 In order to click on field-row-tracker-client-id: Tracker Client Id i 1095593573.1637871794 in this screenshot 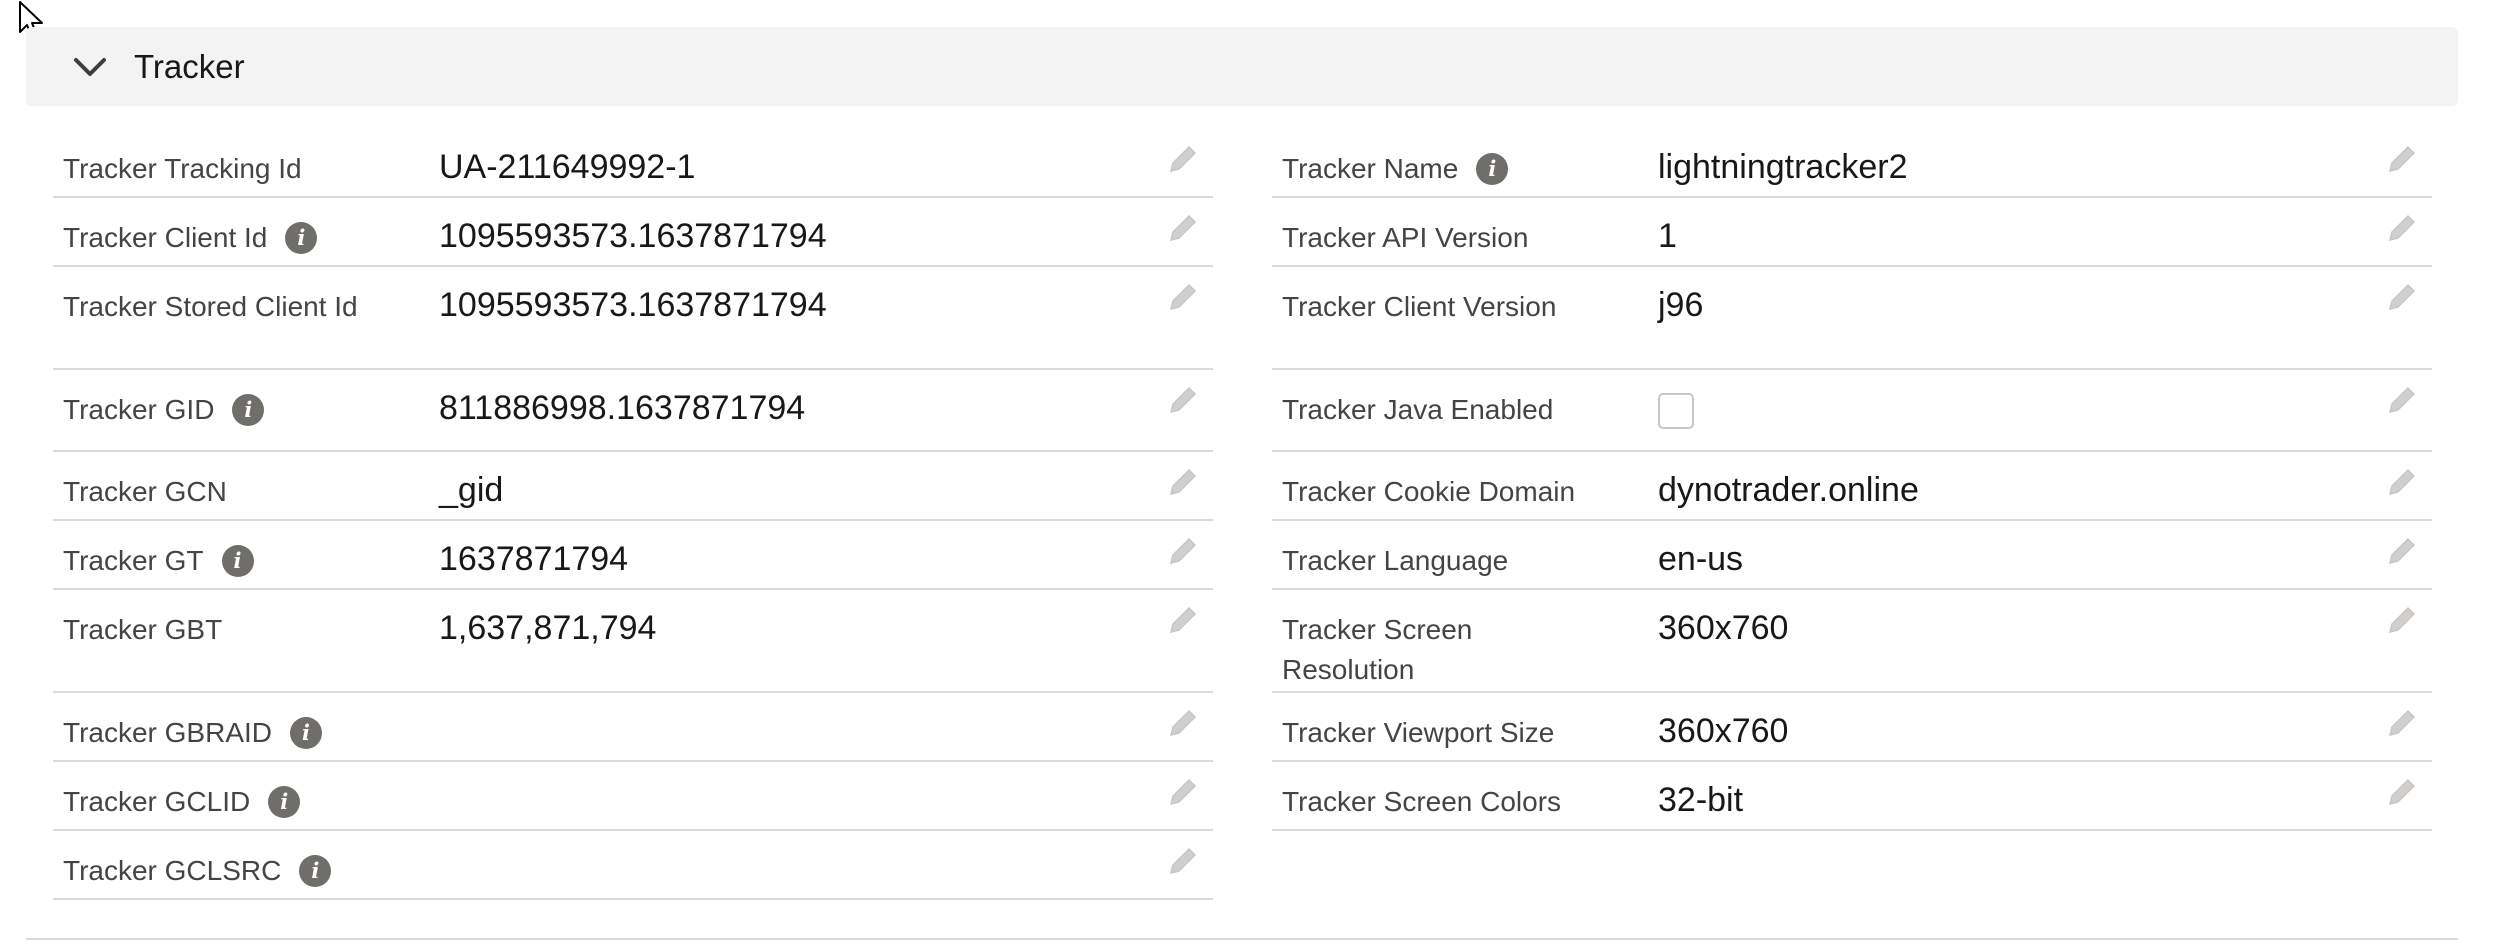, I will do `click(633, 232)`.